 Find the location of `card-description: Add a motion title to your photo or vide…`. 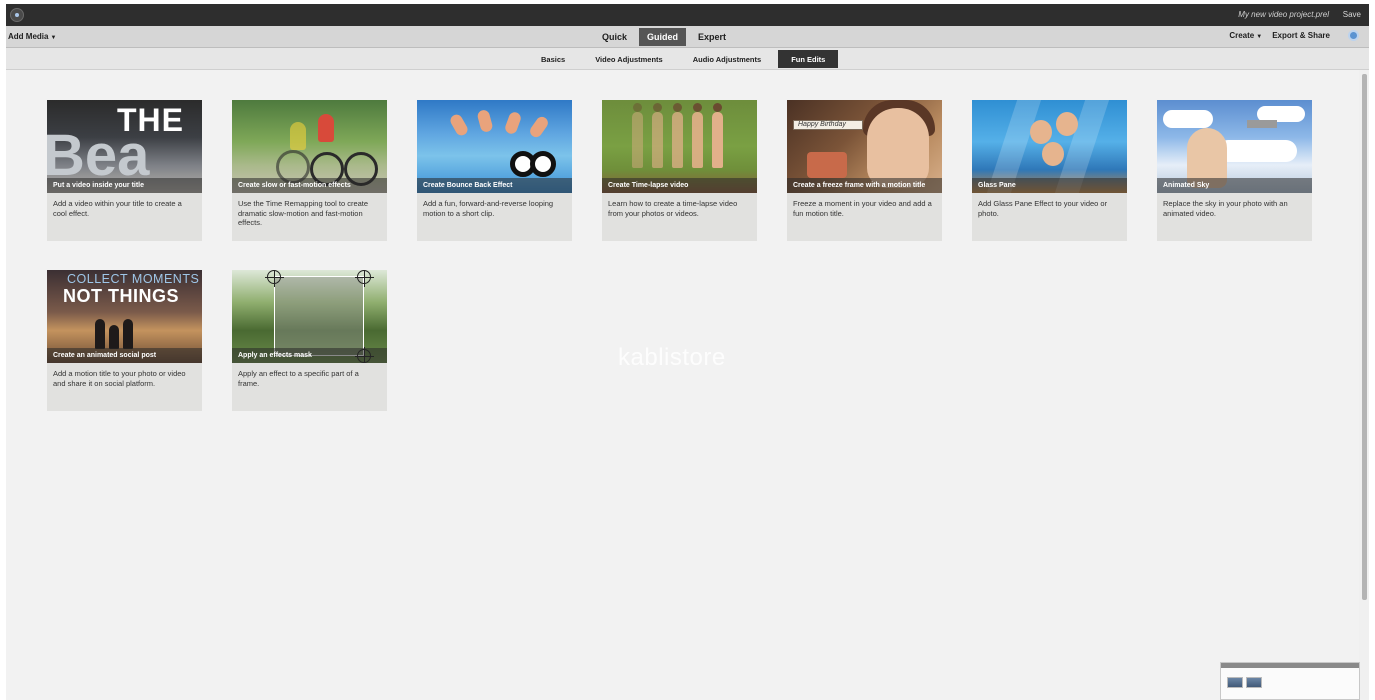

card-description: Add a motion title to your photo or vide… is located at coordinates (119, 378).